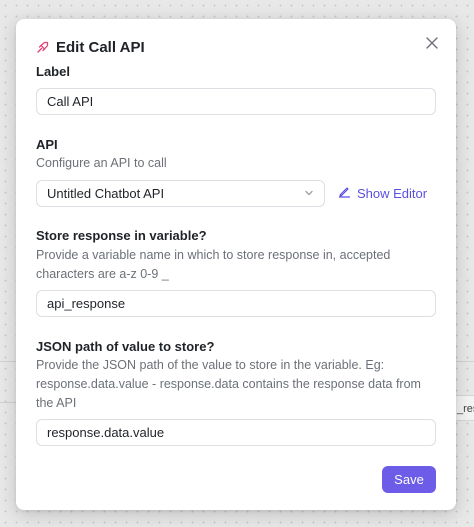 Image resolution: width=474 pixels, height=527 pixels. What do you see at coordinates (409, 479) in the screenshot?
I see `save-button: Save` at bounding box center [409, 479].